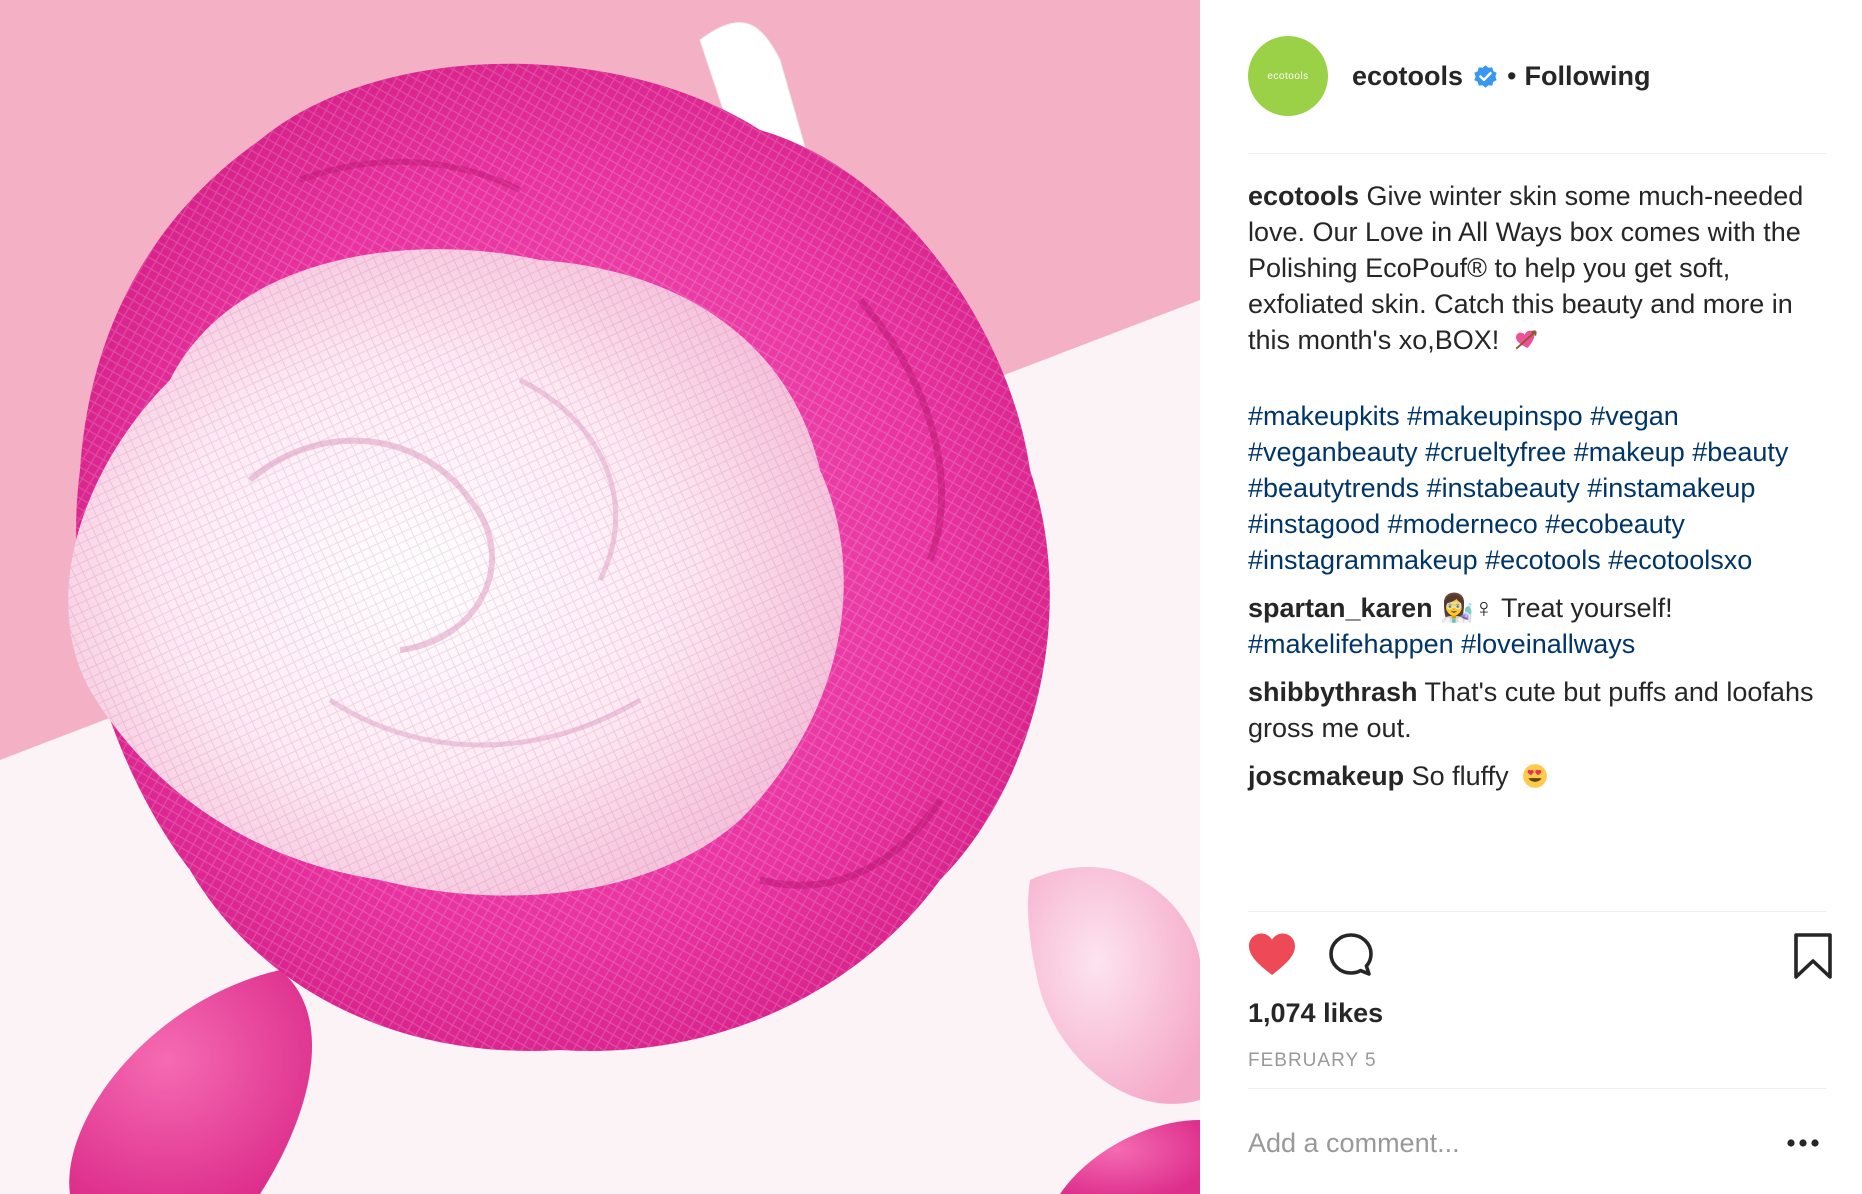 The image size is (1862, 1194). What do you see at coordinates (1303, 196) in the screenshot?
I see `caption-username: ecotools` at bounding box center [1303, 196].